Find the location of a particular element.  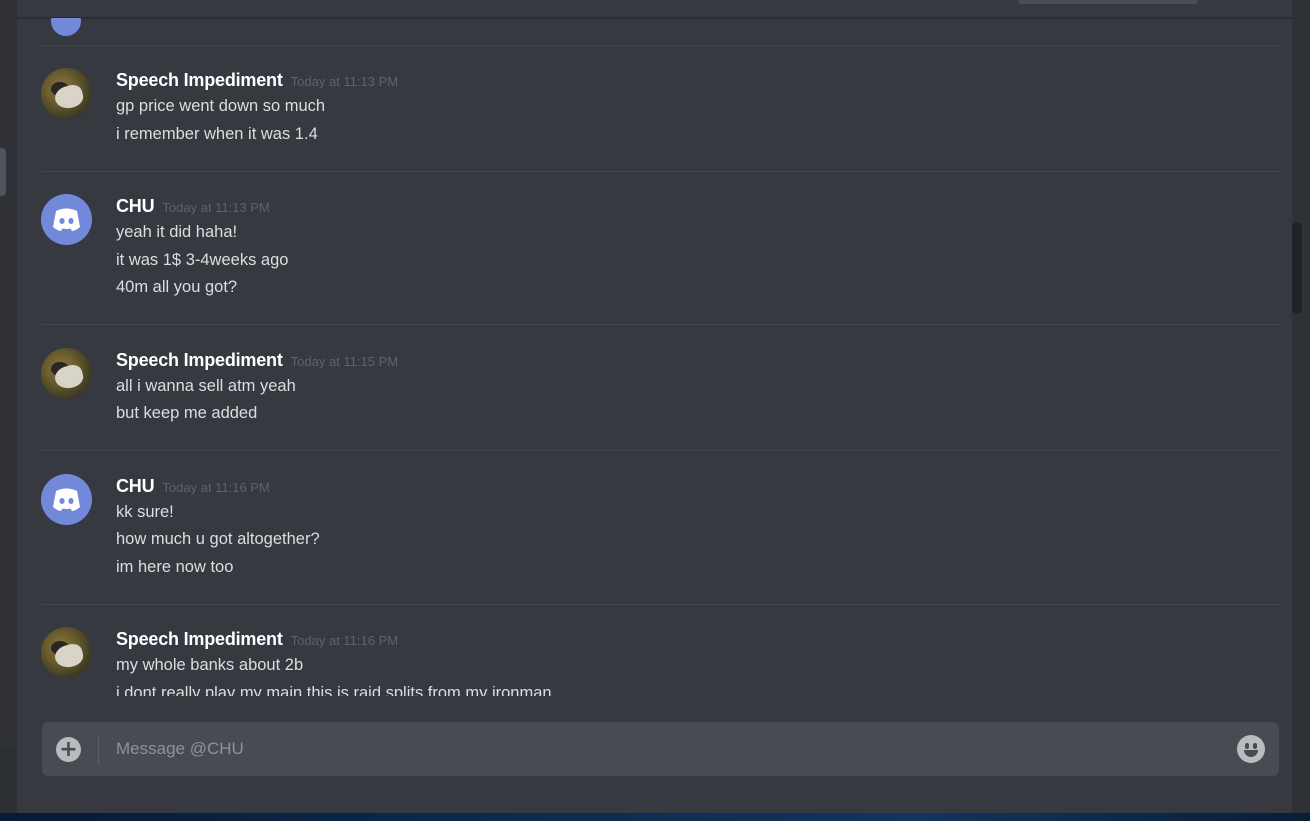

message-header: Speech Impediment Today at 11:13 PM is located at coordinates (257, 80).